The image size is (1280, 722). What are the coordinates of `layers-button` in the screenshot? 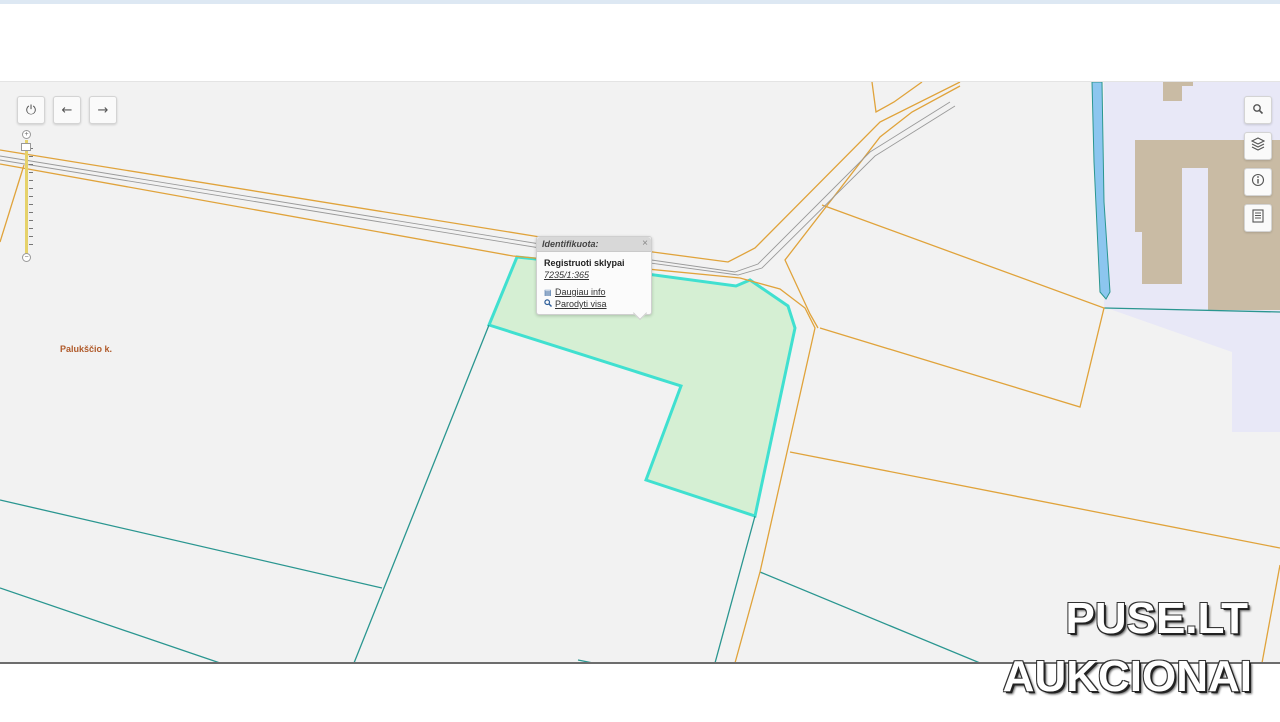 It's located at (1258, 146).